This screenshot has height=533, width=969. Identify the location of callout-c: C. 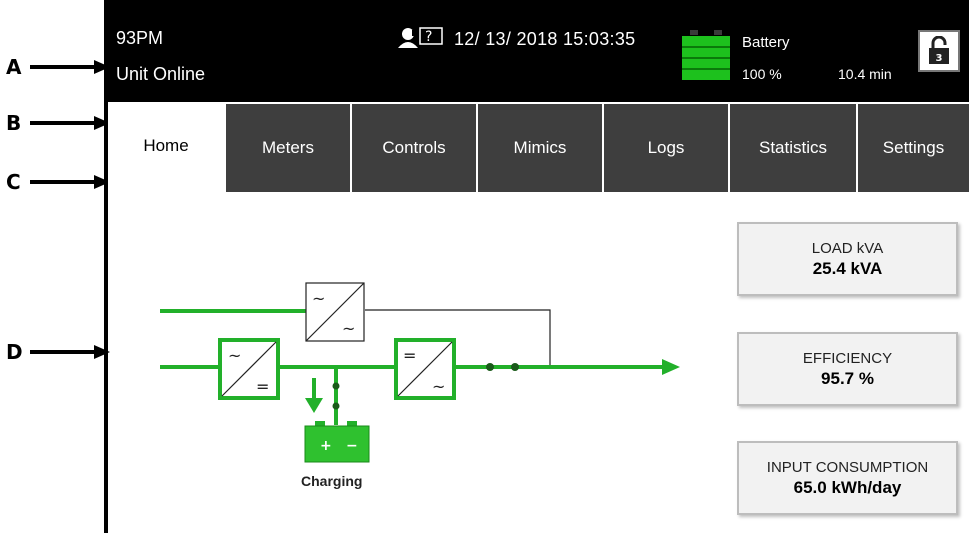
(58, 182).